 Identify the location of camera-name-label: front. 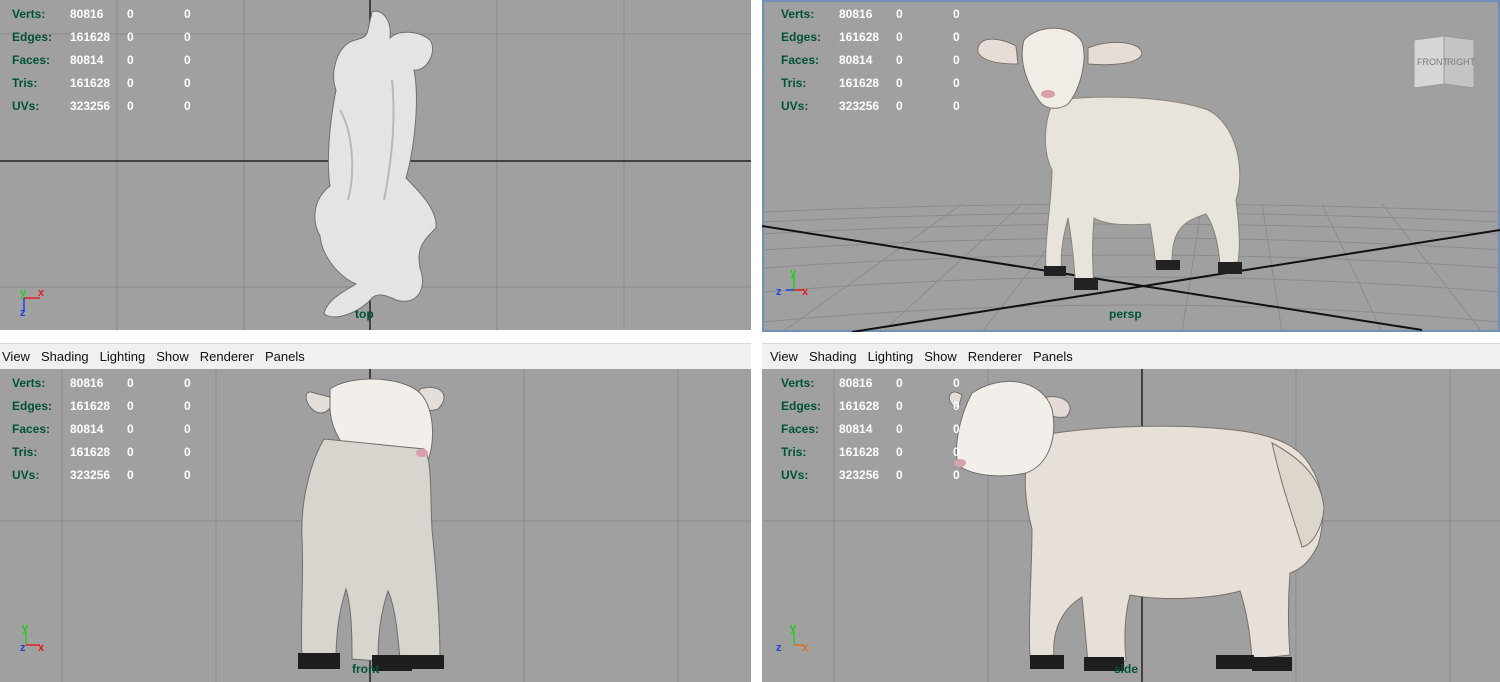
(366, 669).